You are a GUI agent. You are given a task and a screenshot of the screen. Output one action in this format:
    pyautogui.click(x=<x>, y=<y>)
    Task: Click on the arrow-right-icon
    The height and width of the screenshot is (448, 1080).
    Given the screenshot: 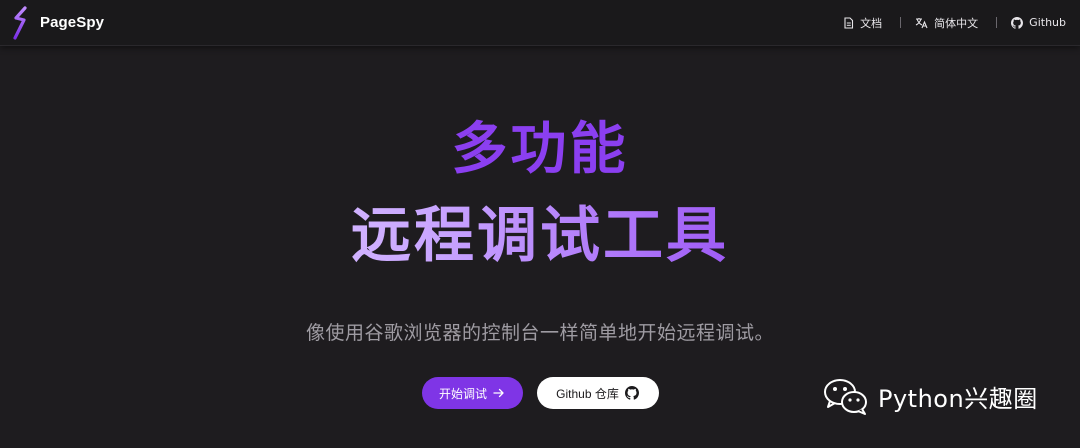 What is the action you would take?
    pyautogui.click(x=498, y=393)
    